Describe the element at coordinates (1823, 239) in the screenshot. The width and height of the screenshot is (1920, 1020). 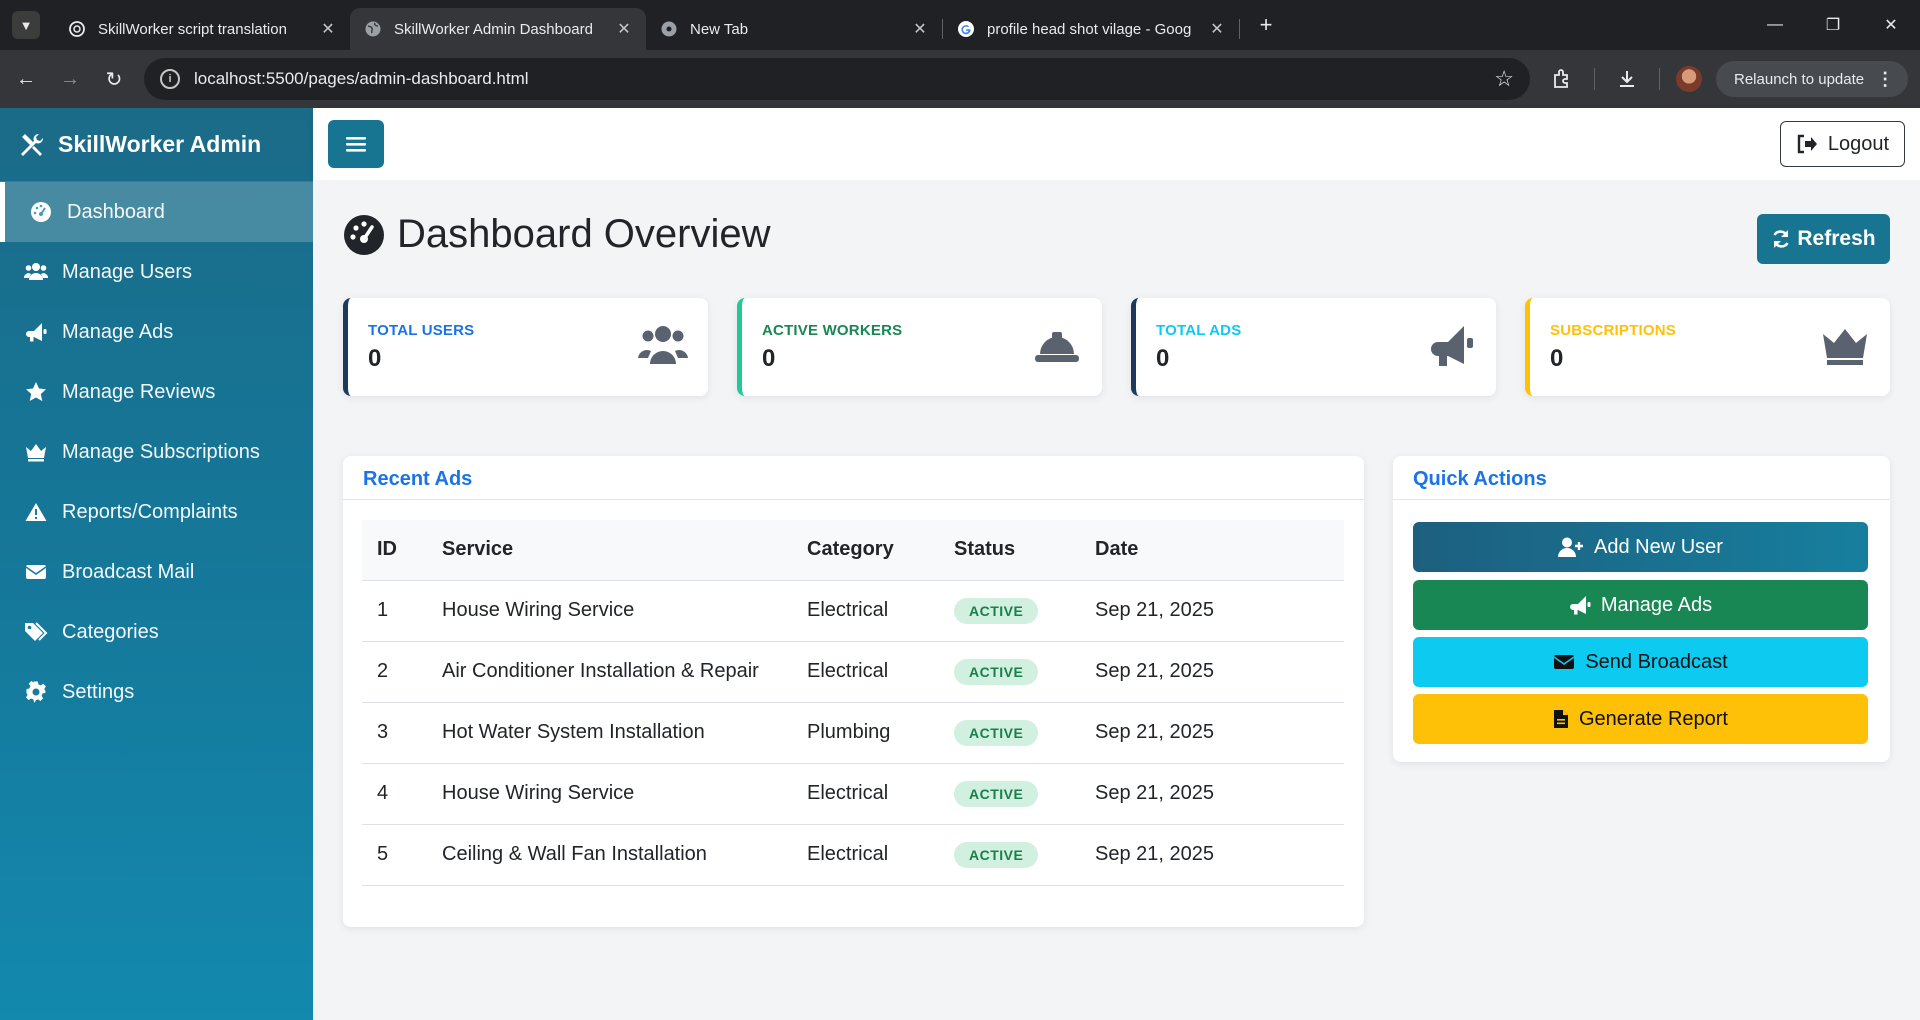
I see `refresh-button: Refresh` at that location.